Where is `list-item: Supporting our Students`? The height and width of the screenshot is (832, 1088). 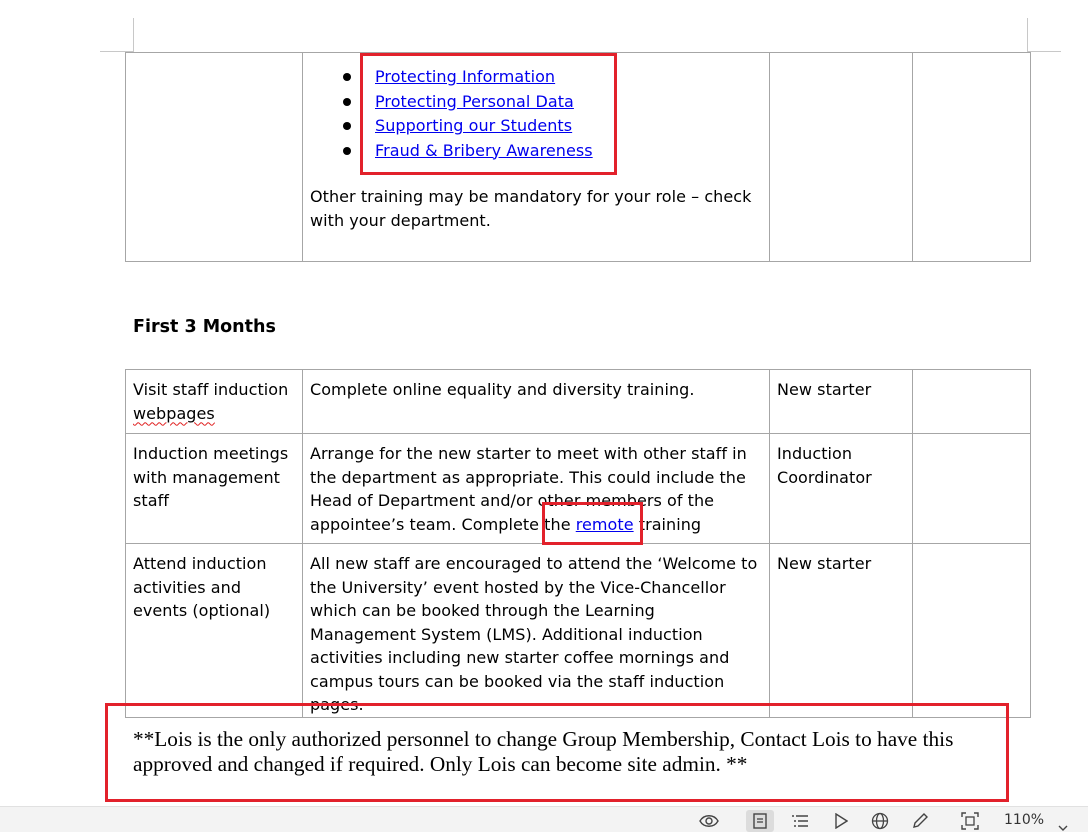 list-item: Supporting our Students is located at coordinates (551, 126).